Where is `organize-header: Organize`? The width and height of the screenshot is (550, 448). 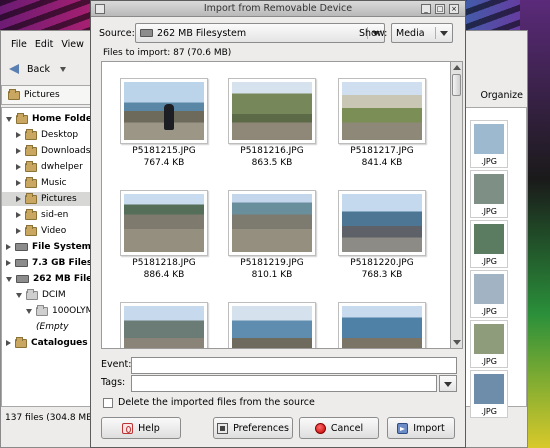
organize-header: Organize is located at coordinates (495, 95).